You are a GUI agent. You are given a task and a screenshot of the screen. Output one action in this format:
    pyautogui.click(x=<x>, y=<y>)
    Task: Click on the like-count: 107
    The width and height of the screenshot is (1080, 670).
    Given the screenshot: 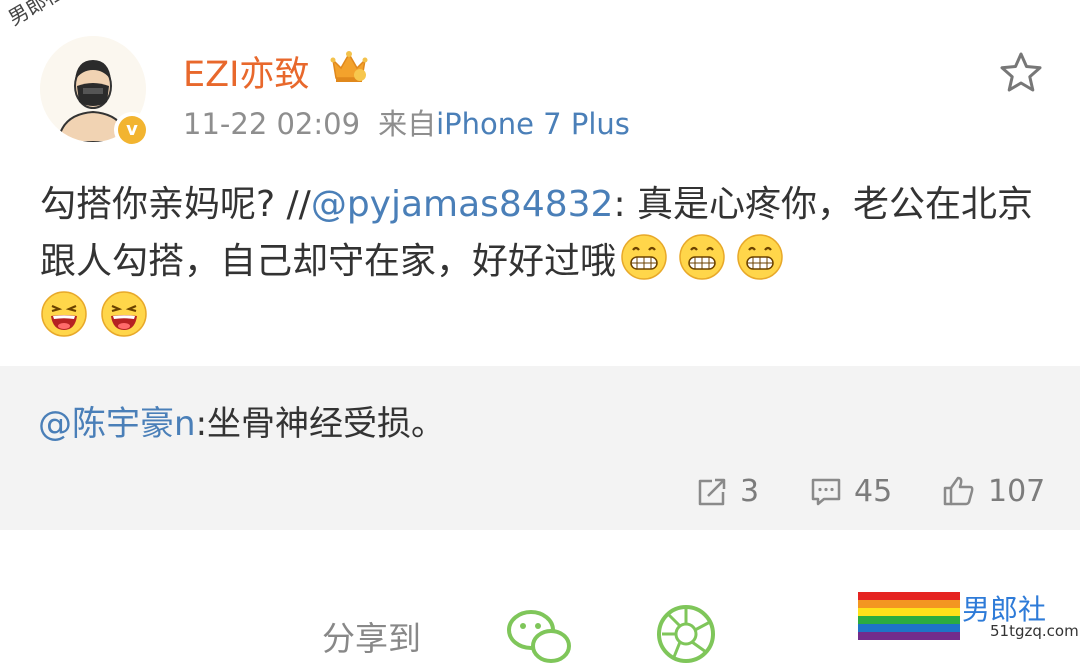 What is the action you would take?
    pyautogui.click(x=1017, y=491)
    